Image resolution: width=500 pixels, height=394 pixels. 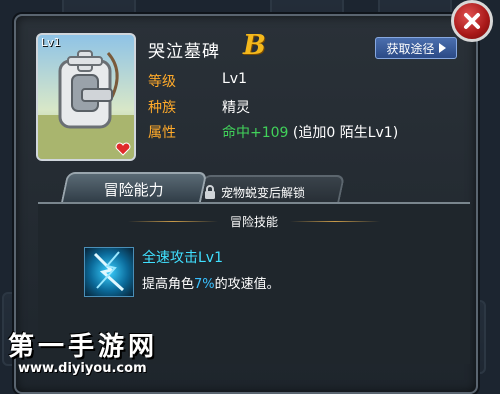 I want to click on pet-card: Lv1, so click(x=86, y=97).